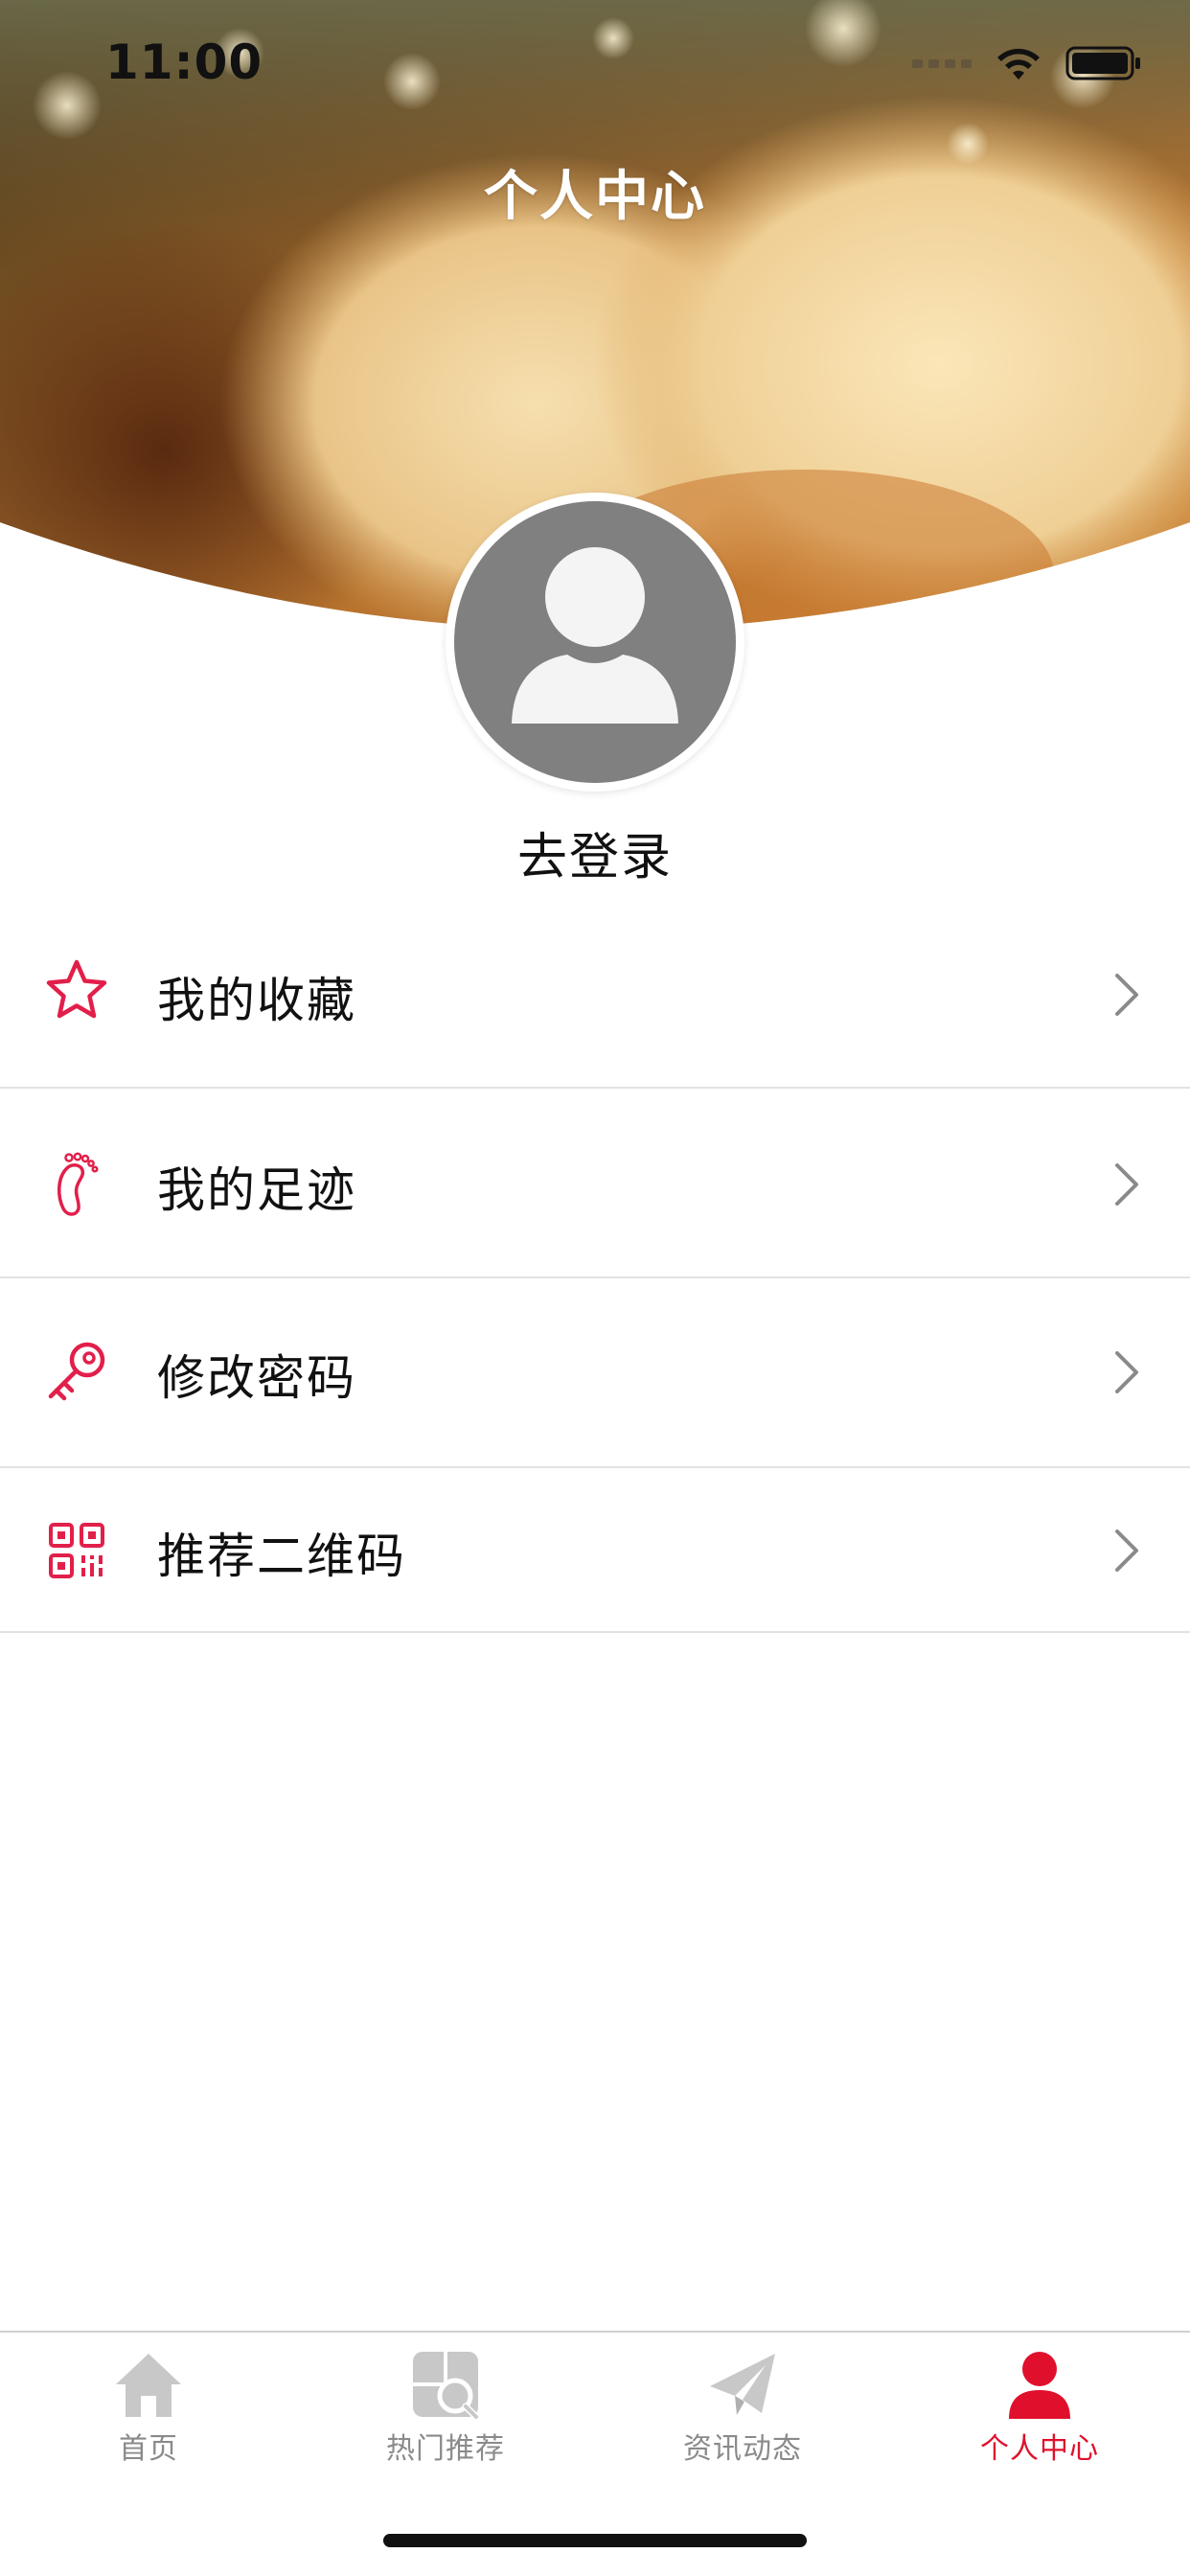 Image resolution: width=1190 pixels, height=2576 pixels. Describe the element at coordinates (595, 1183) in the screenshot. I see `menu-item-footprints: 我的足迹` at that location.